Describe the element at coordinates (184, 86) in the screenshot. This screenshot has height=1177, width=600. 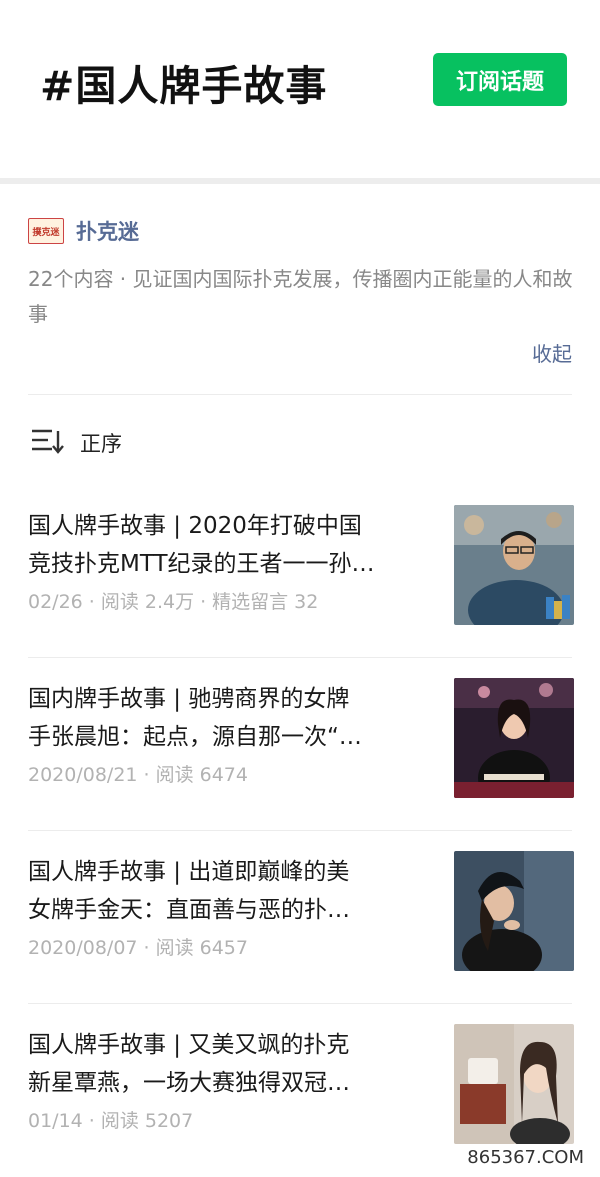
I see `topic-title: #国人牌手故事` at that location.